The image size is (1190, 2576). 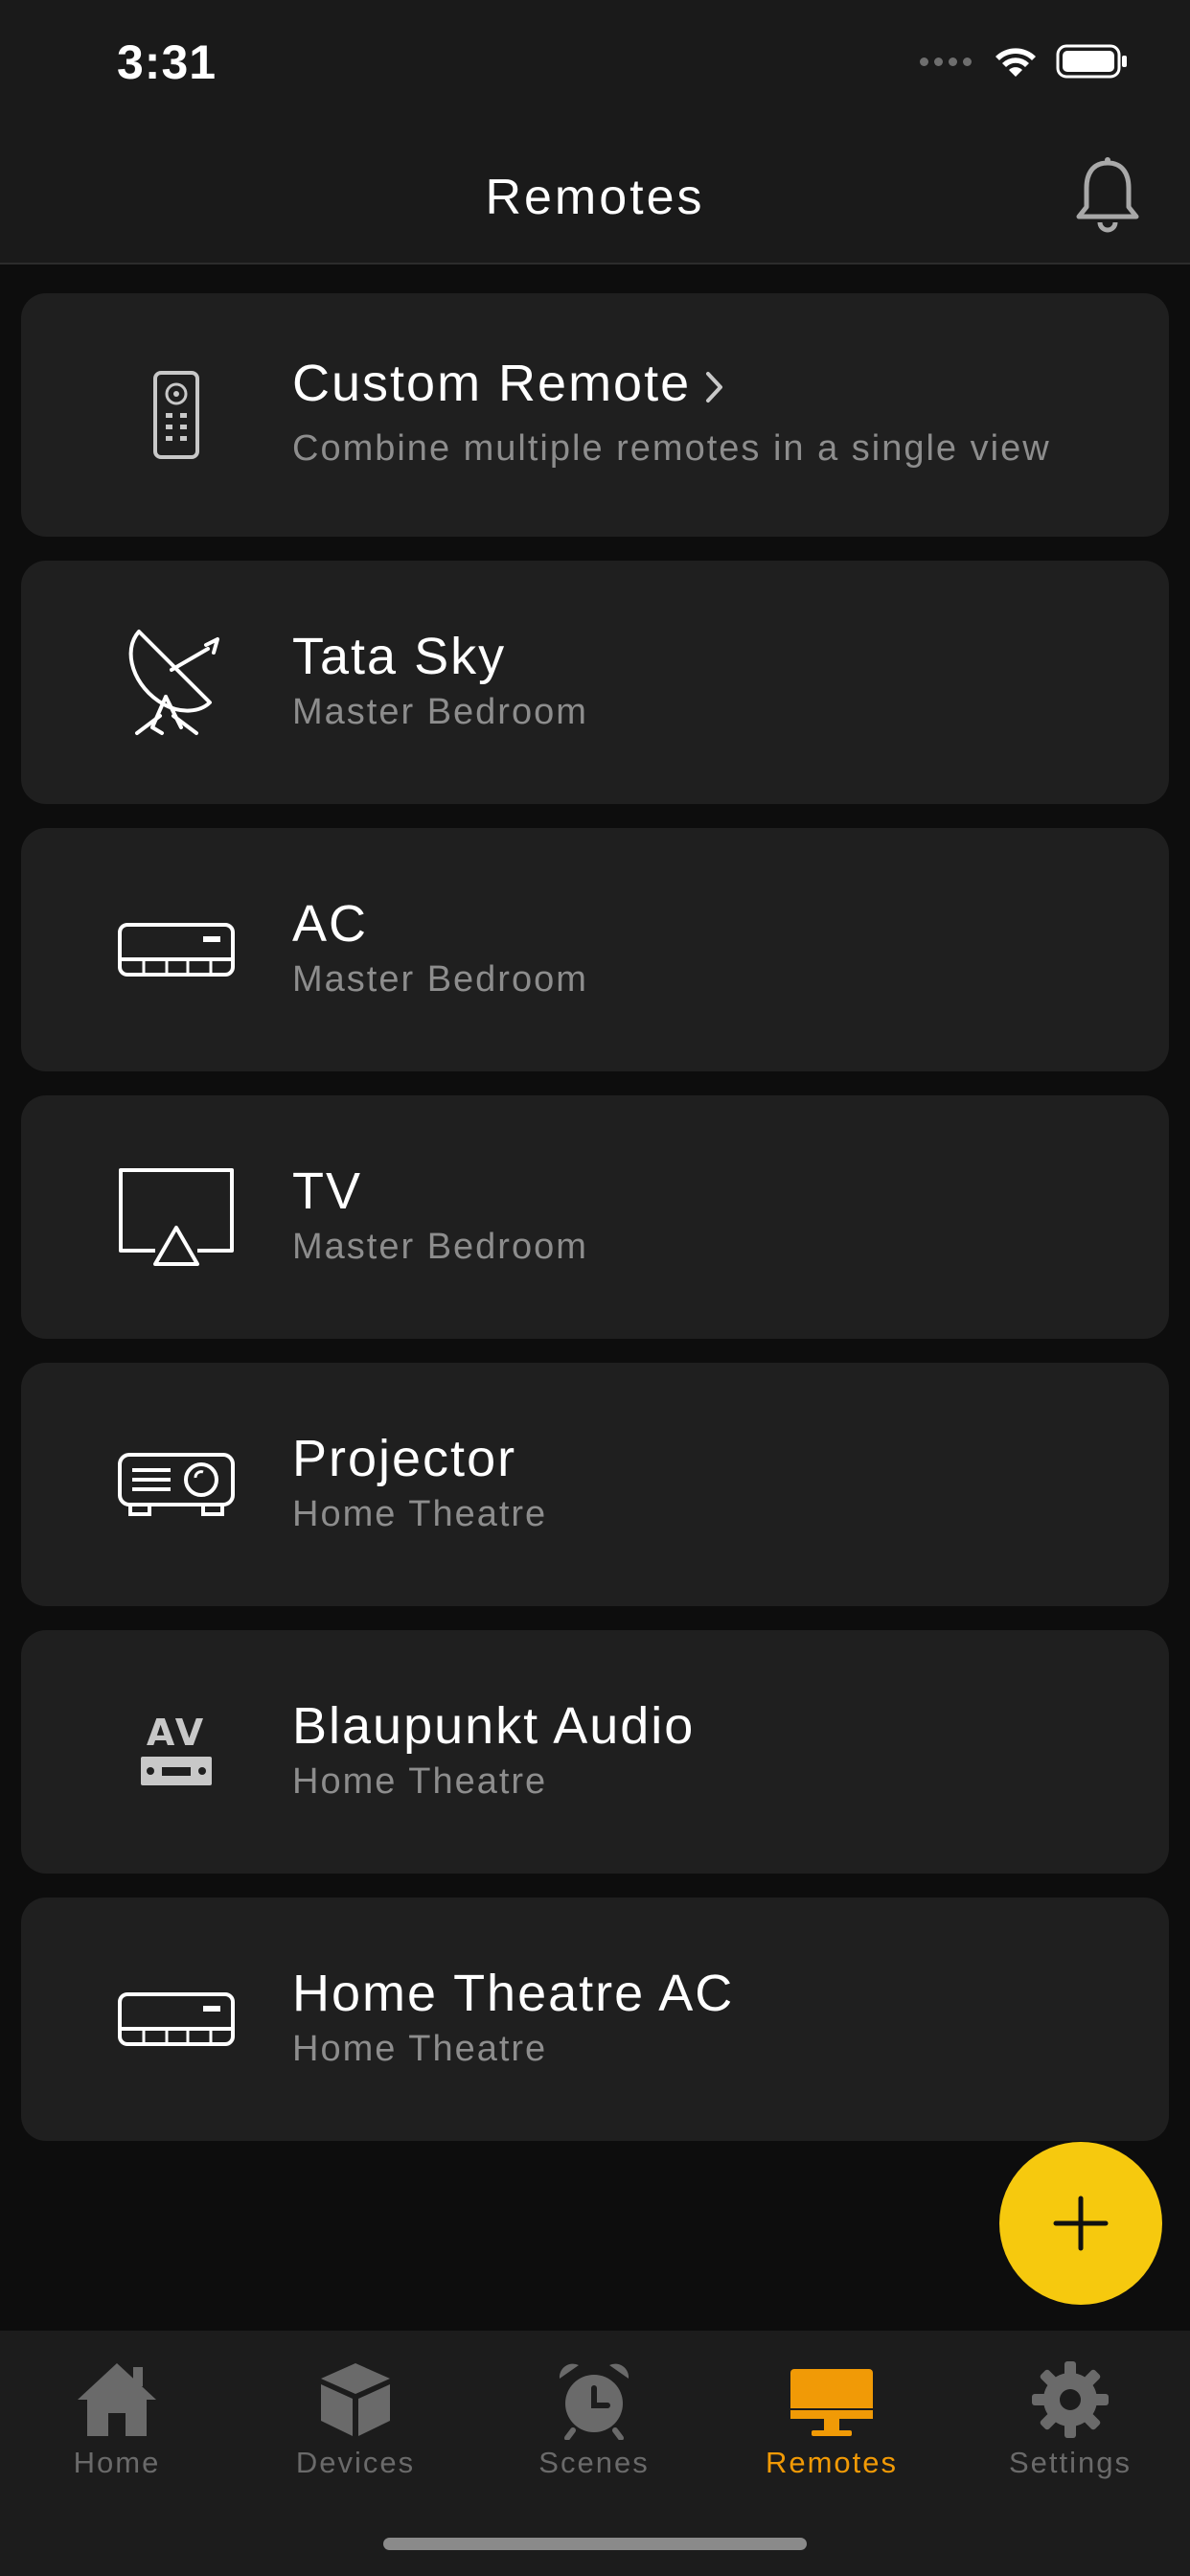 I want to click on monitor-icon, so click(x=832, y=2402).